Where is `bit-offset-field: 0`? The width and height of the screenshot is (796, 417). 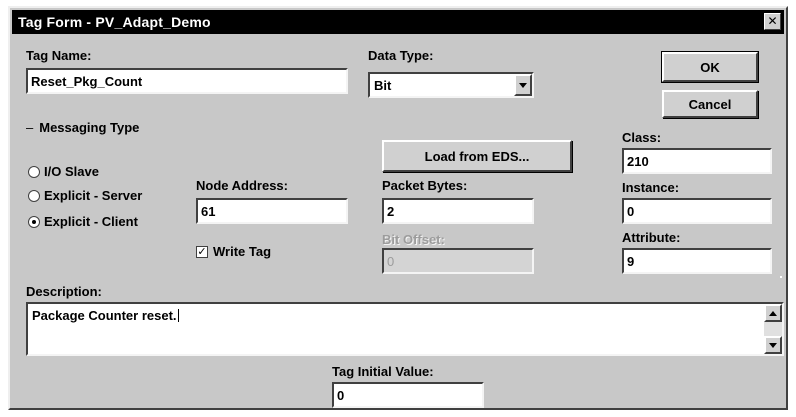 bit-offset-field: 0 is located at coordinates (458, 261).